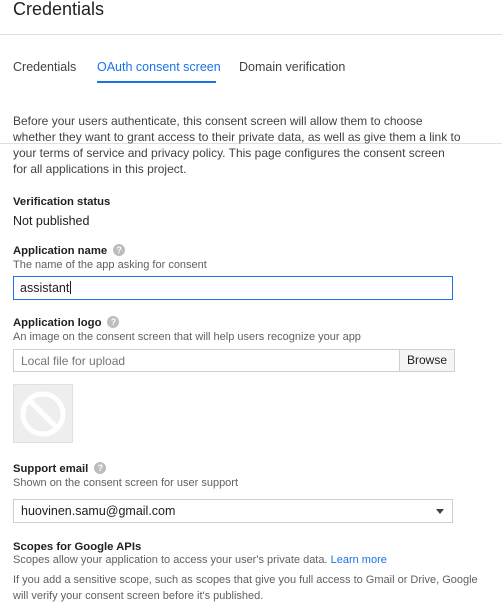 This screenshot has height=605, width=502. I want to click on logo-preview, so click(43, 413).